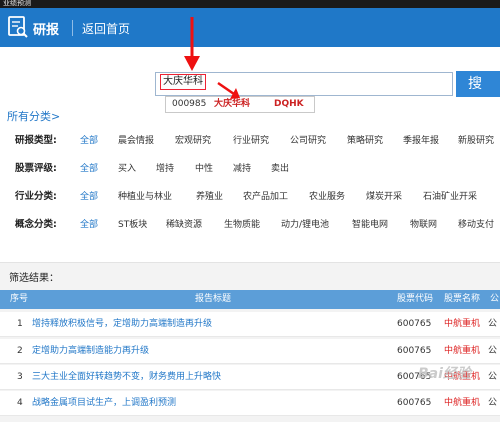  What do you see at coordinates (19, 299) in the screenshot?
I see `column-header-index: 序号` at bounding box center [19, 299].